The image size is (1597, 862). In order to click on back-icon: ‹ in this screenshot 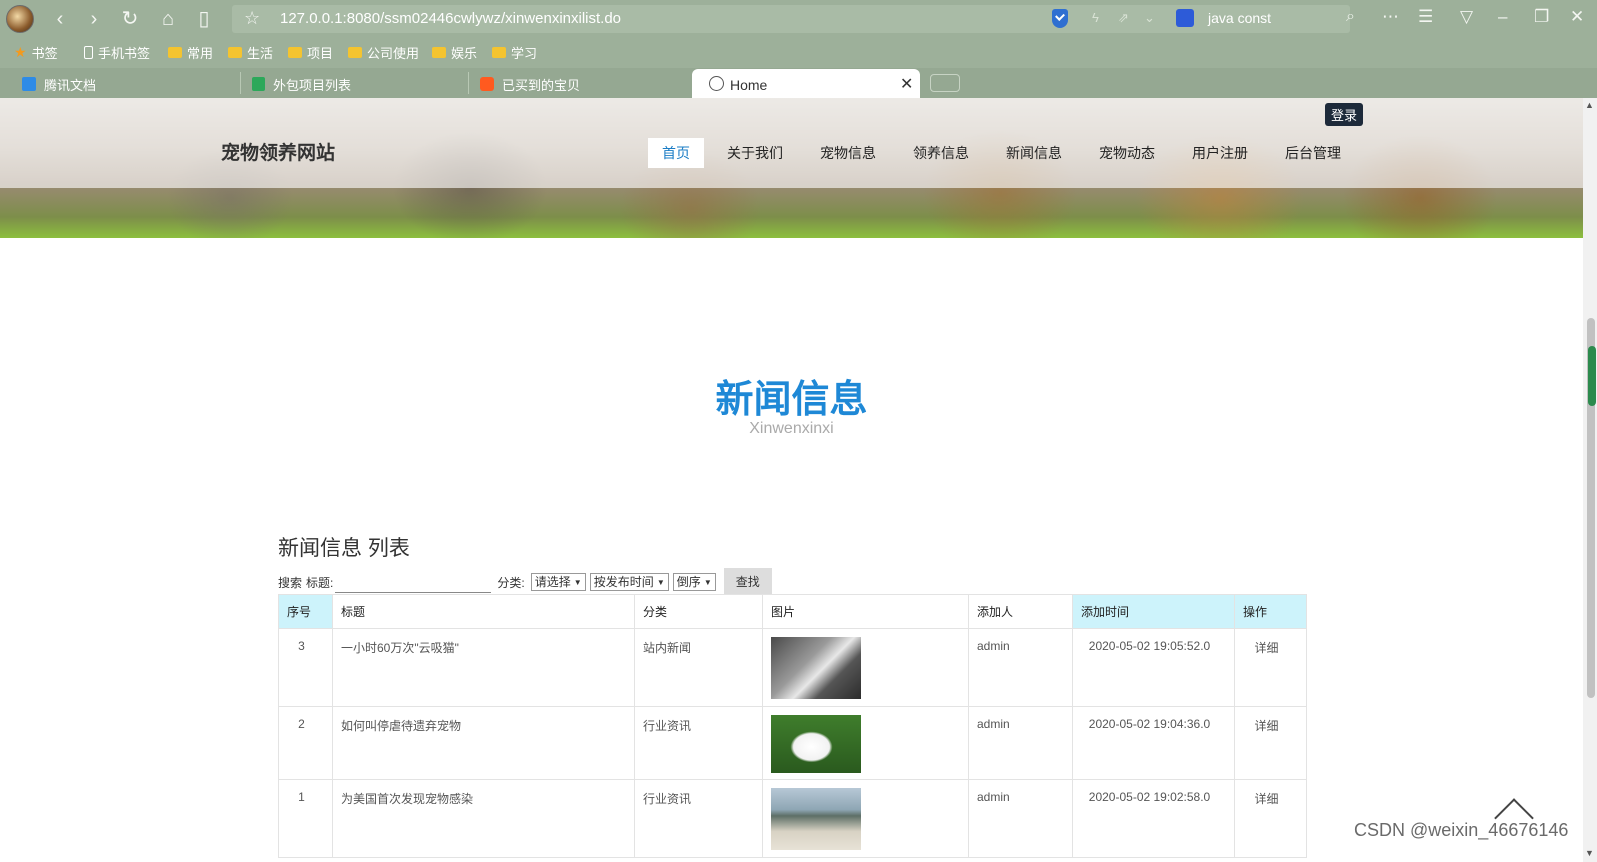, I will do `click(60, 19)`.